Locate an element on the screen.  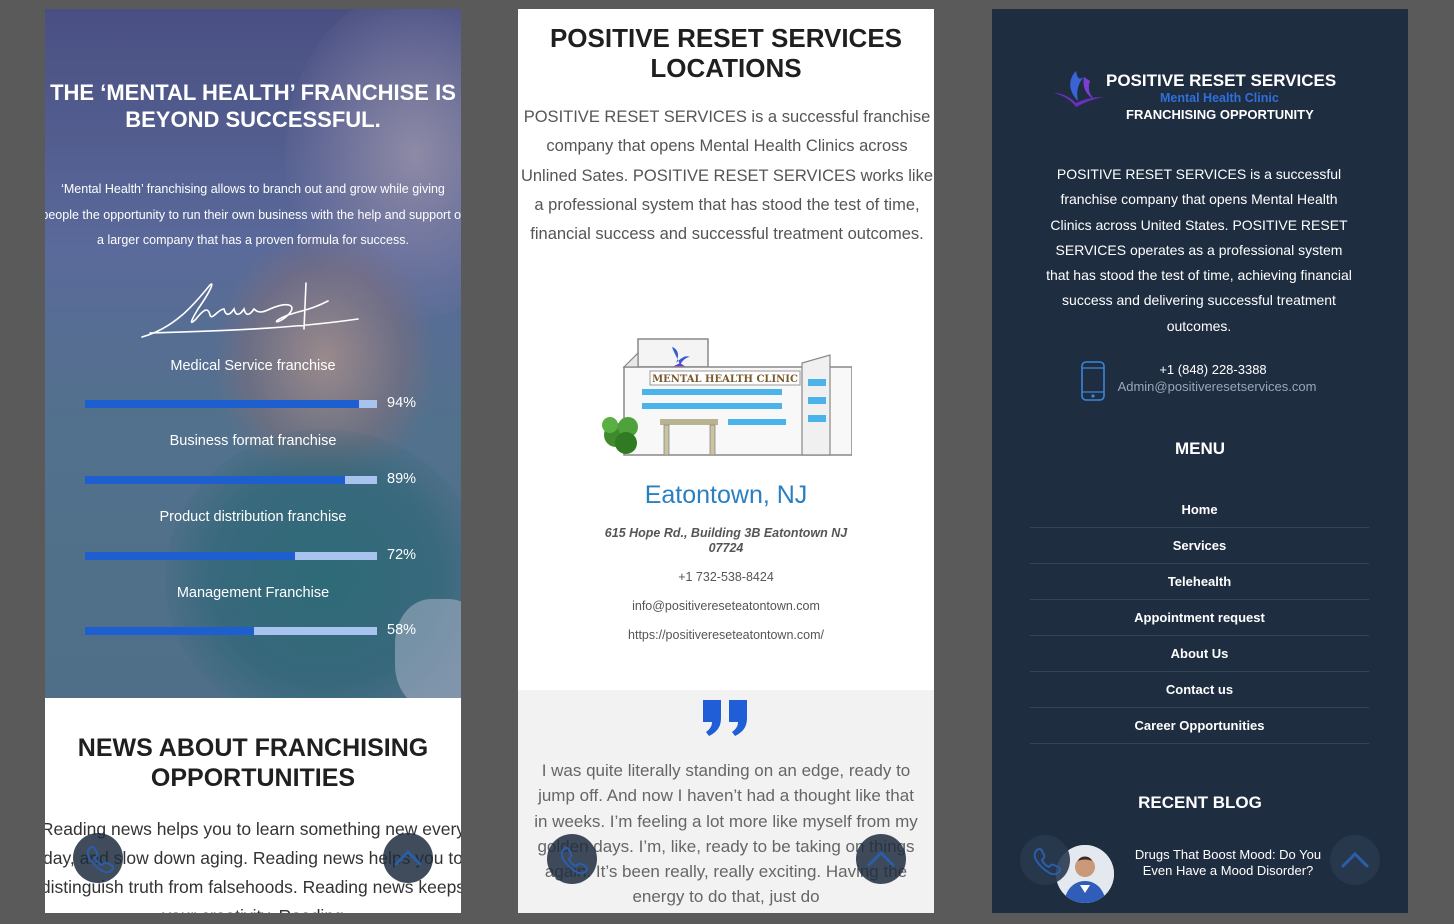
location-city: Eatontown, NJ is located at coordinates (726, 495).